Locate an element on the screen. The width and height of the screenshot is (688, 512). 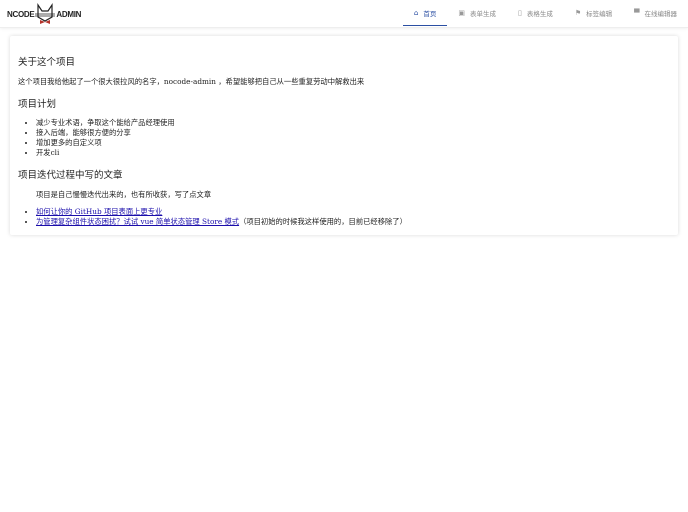
home-icon: ⌂ is located at coordinates (416, 12).